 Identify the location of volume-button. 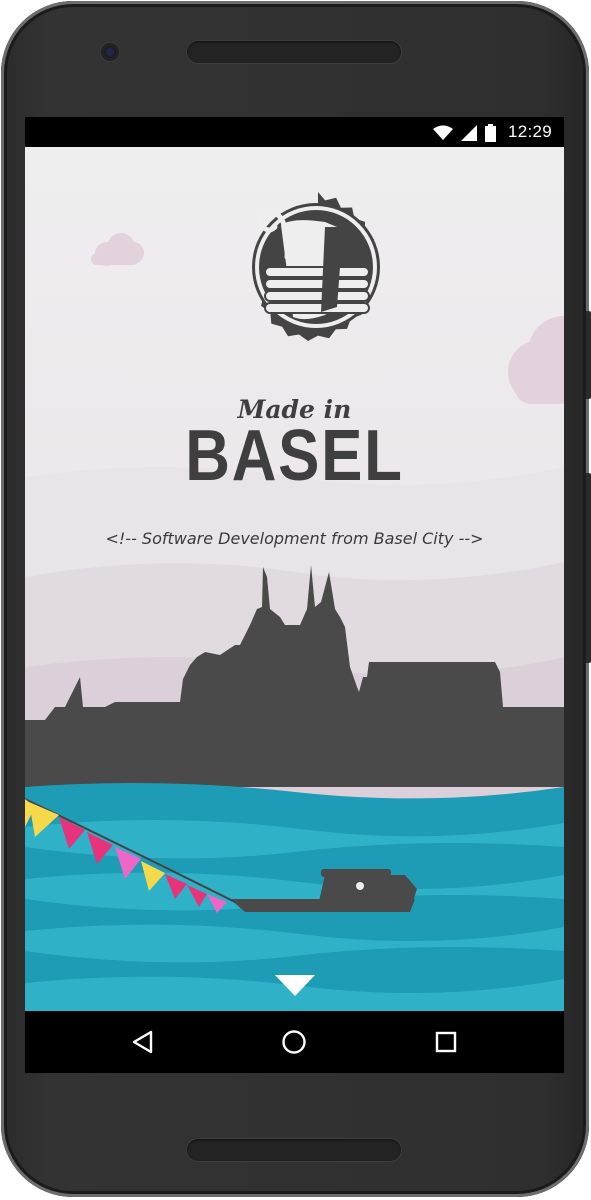
(588, 568).